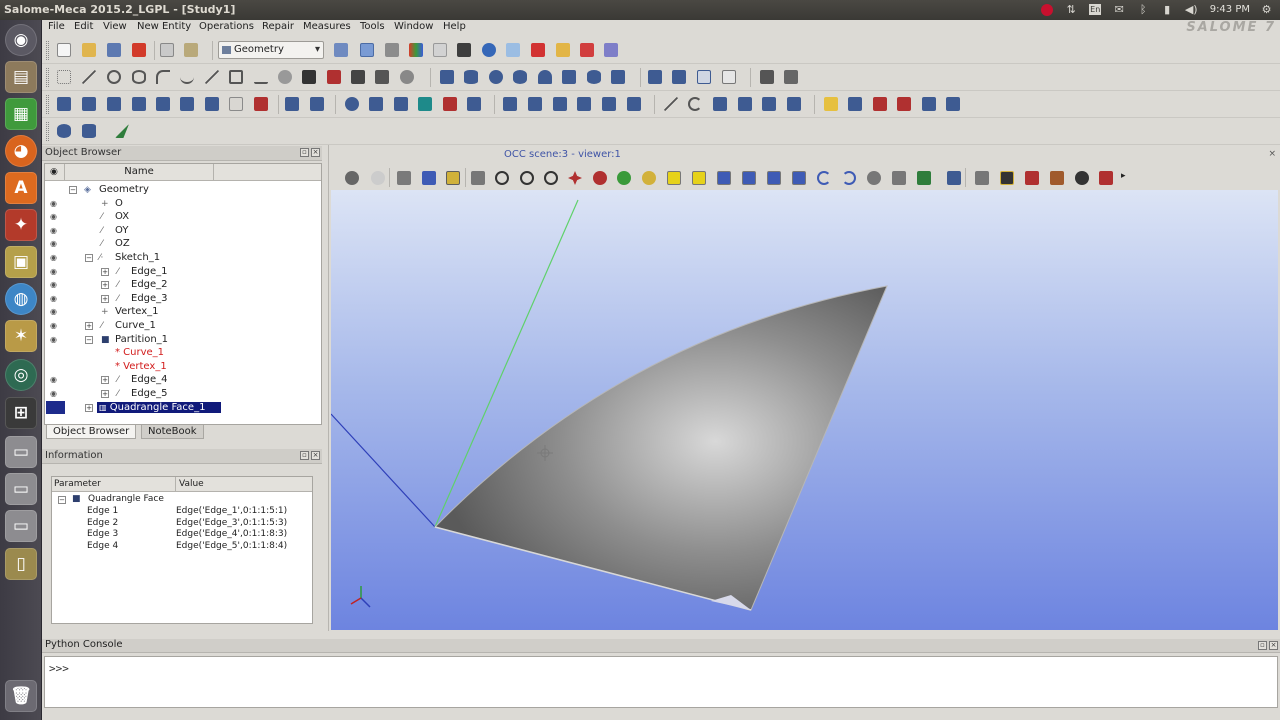  What do you see at coordinates (674, 178) in the screenshot?
I see `front-view-icon` at bounding box center [674, 178].